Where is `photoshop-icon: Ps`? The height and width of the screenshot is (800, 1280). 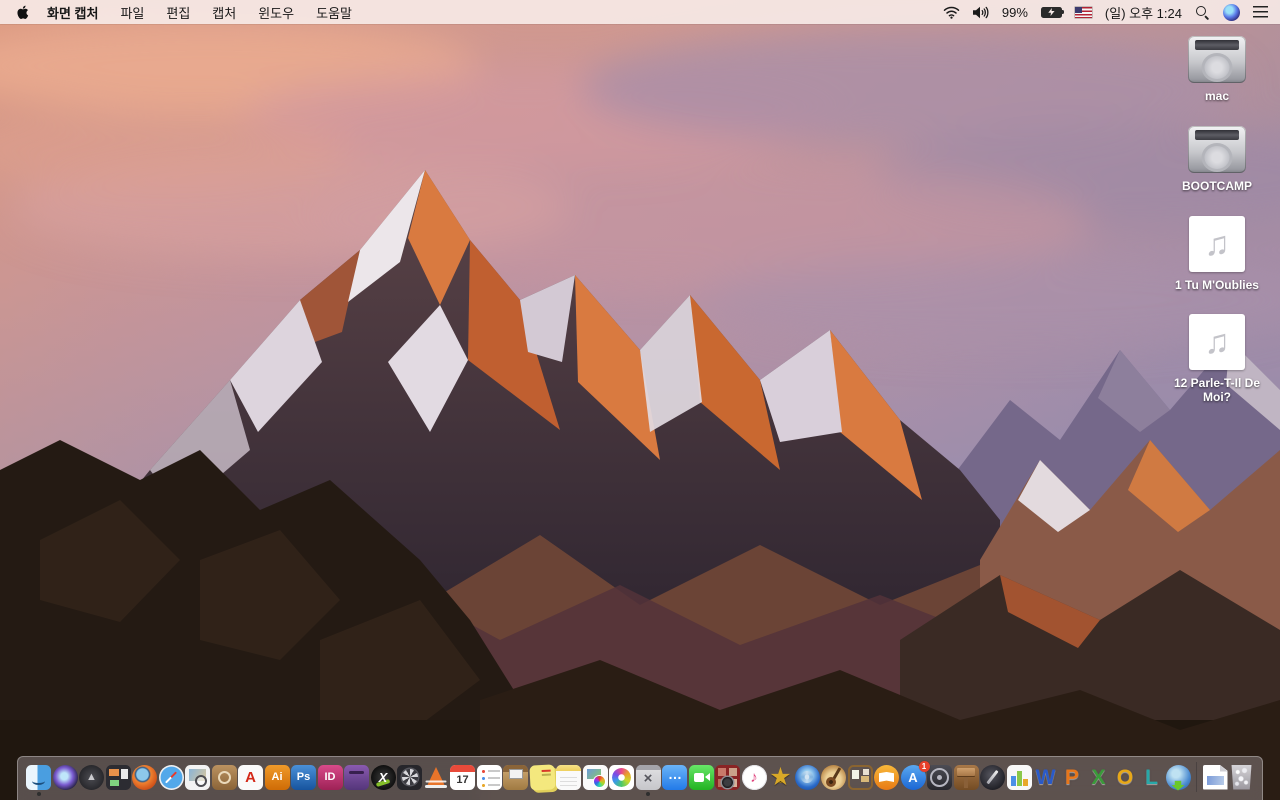
photoshop-icon: Ps is located at coordinates (303, 777).